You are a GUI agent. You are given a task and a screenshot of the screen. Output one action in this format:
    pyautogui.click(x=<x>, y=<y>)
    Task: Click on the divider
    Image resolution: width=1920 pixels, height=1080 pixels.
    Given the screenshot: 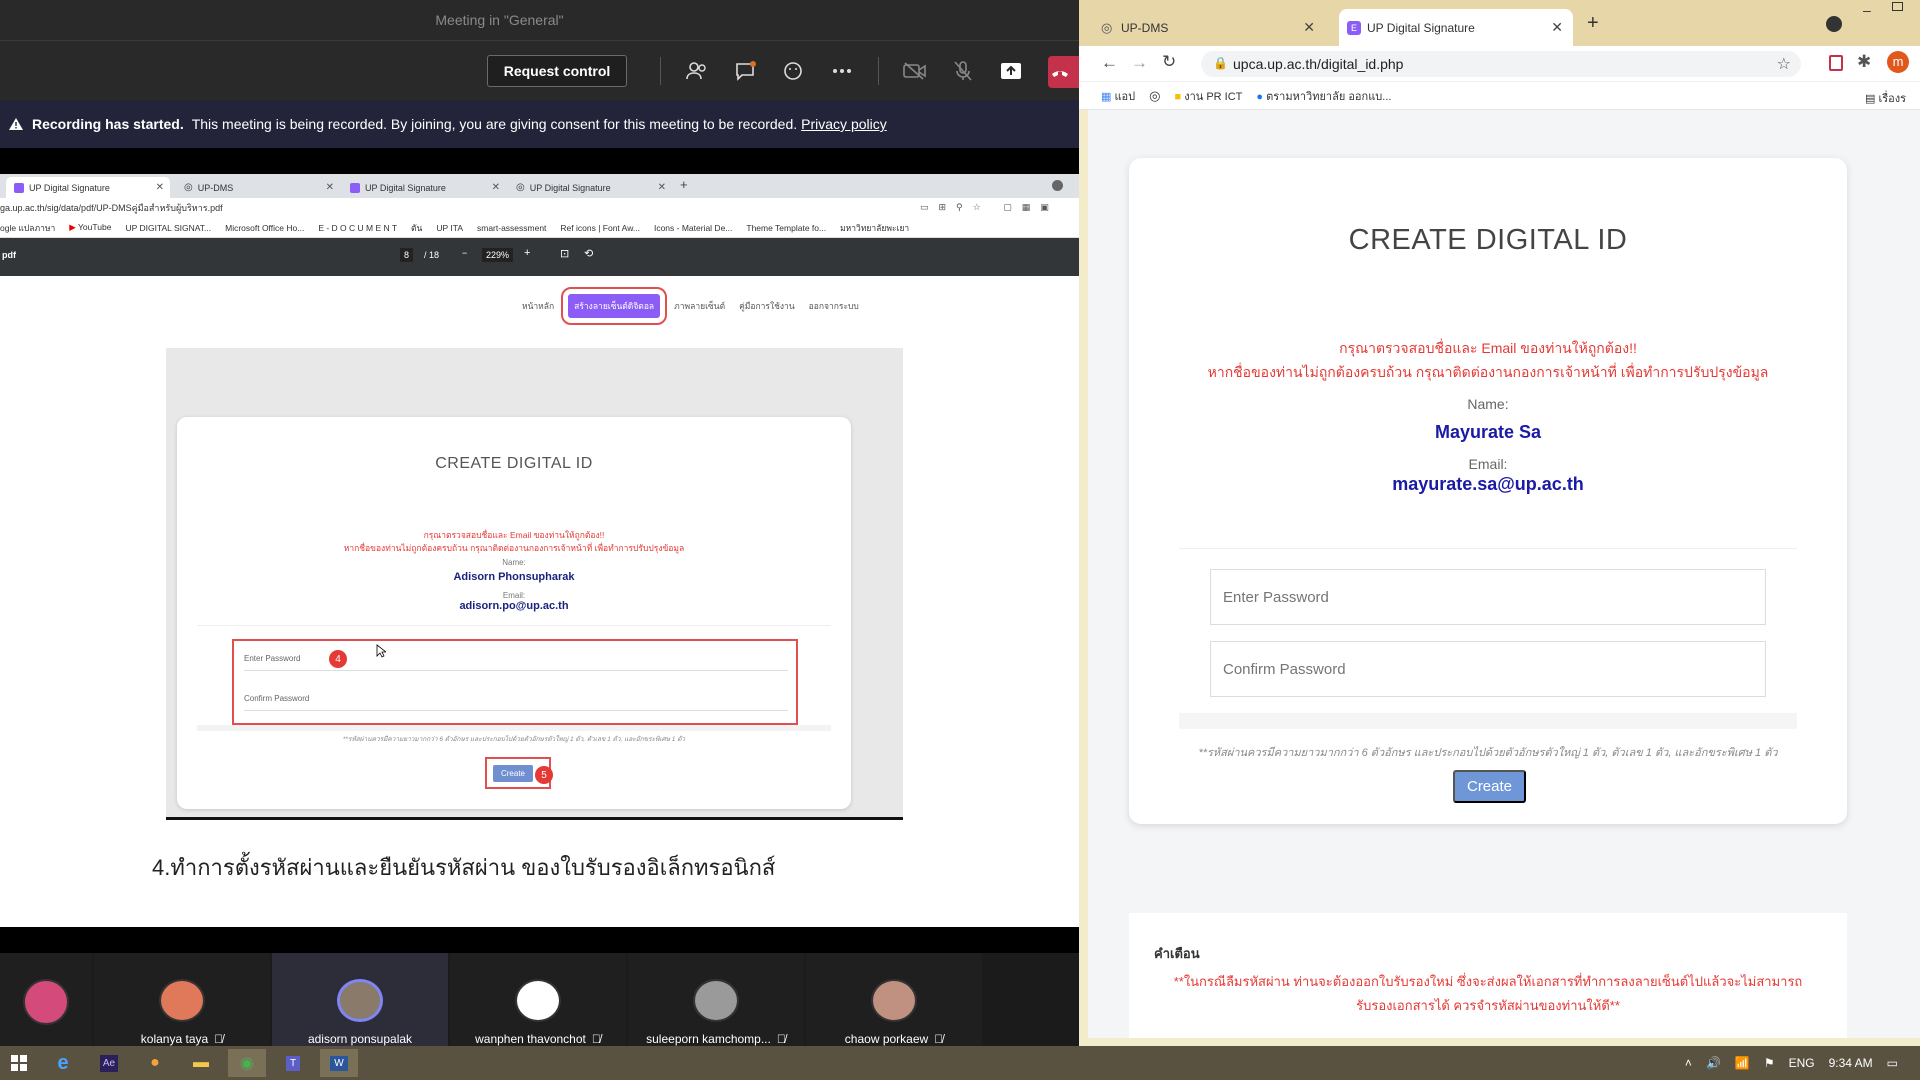 What is the action you would take?
    pyautogui.click(x=514, y=625)
    